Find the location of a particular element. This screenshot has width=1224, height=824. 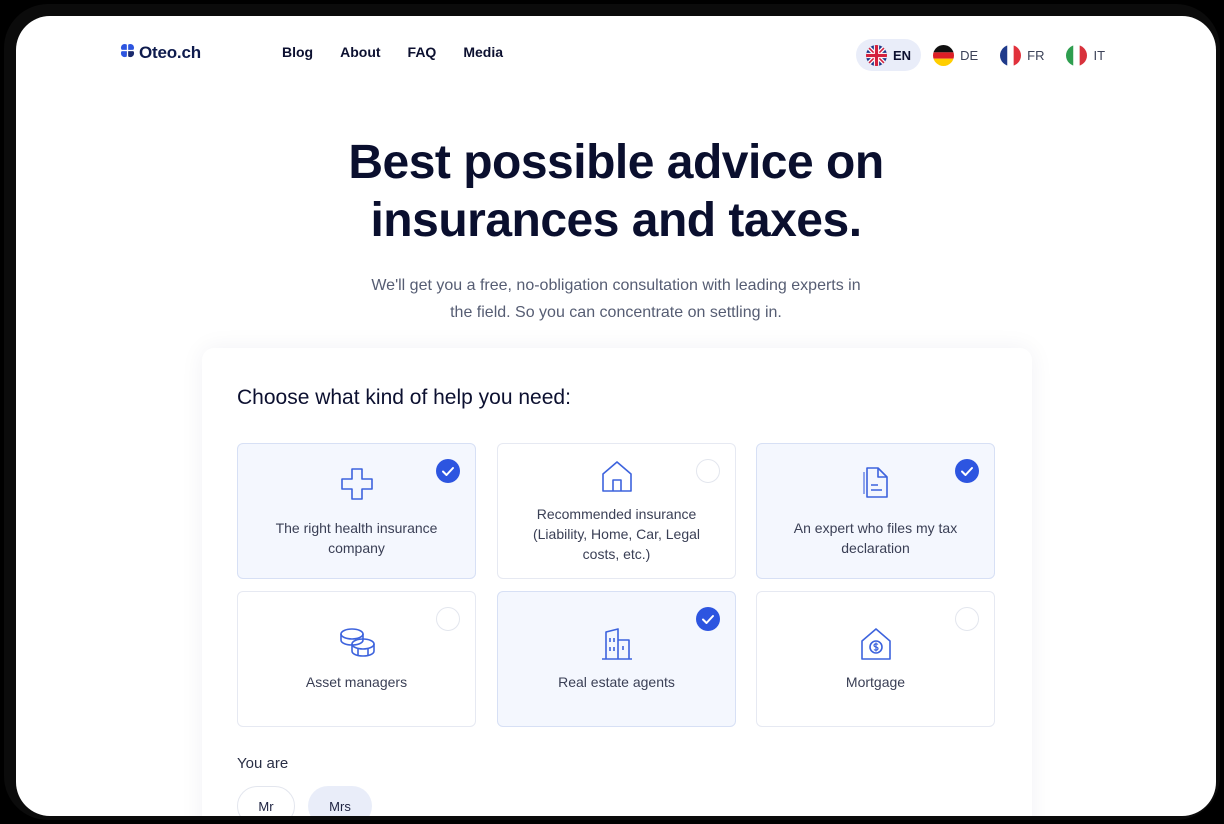

logo: Oteo.ch is located at coordinates (160, 53).